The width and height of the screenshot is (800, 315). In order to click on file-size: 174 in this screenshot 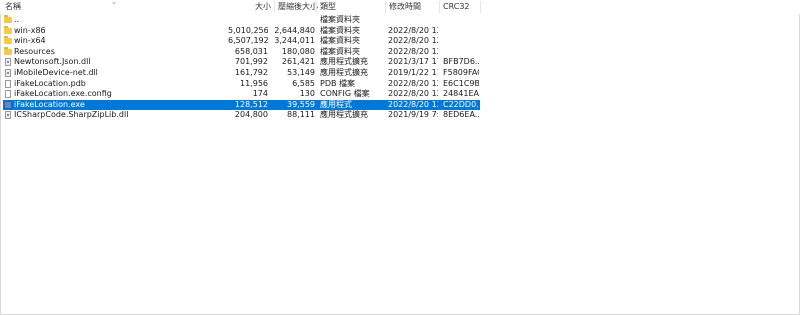, I will do `click(260, 94)`.